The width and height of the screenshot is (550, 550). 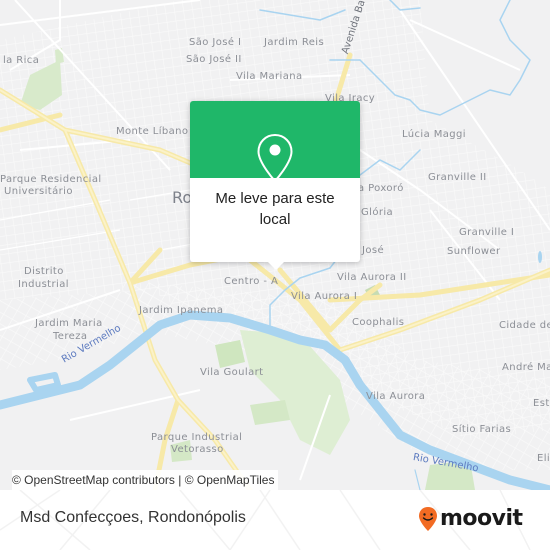 I want to click on label-gloria: Glória, so click(x=377, y=212).